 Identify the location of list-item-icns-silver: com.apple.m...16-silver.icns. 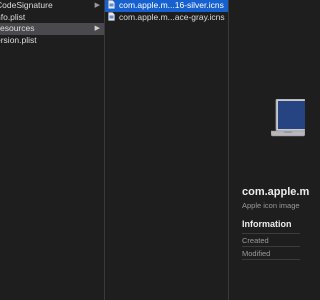
(166, 6).